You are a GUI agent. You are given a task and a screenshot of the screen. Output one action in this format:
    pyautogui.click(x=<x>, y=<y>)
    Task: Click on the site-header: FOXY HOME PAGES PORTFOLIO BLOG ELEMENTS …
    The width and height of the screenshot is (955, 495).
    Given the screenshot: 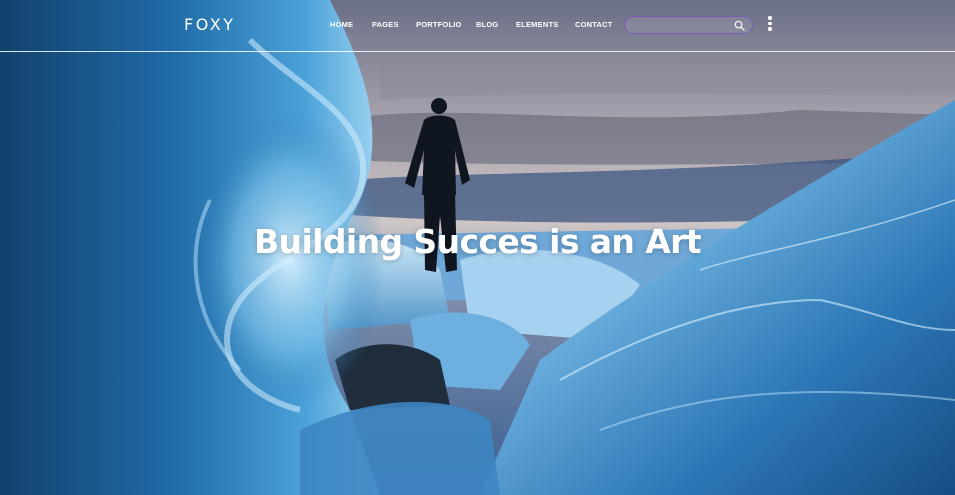 What is the action you would take?
    pyautogui.click(x=477, y=26)
    